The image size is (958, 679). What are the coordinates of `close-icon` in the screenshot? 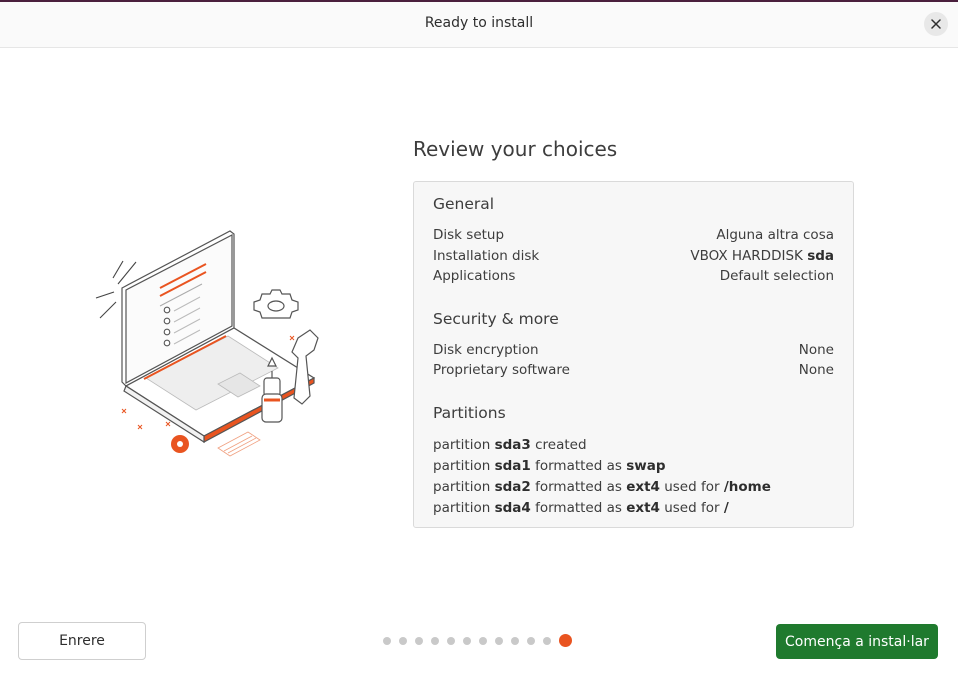 It's located at (936, 24).